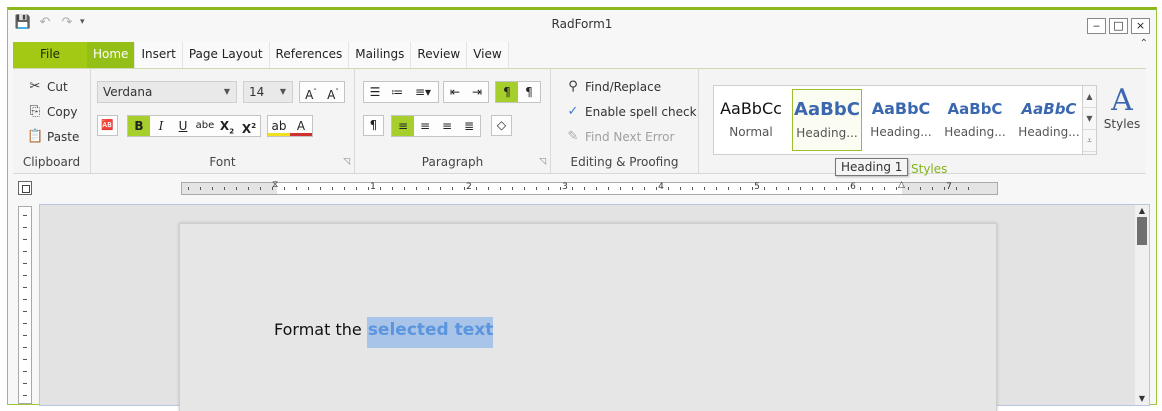  What do you see at coordinates (1142, 305) in the screenshot?
I see `vertical-scrollbar: ▲ ▼` at bounding box center [1142, 305].